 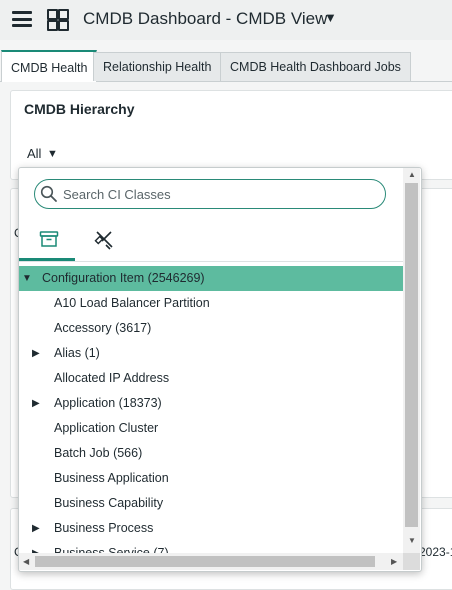 What do you see at coordinates (211, 428) in the screenshot?
I see `tree-item: Application Cluster` at bounding box center [211, 428].